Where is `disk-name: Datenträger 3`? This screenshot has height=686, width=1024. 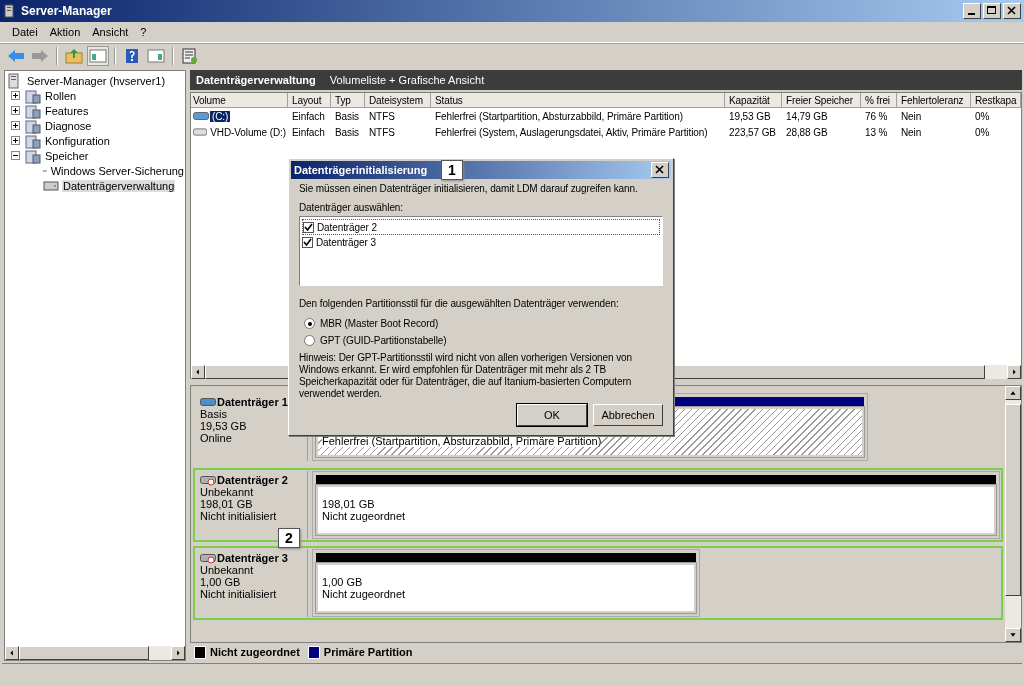
disk-name: Datenträger 3 is located at coordinates (252, 558).